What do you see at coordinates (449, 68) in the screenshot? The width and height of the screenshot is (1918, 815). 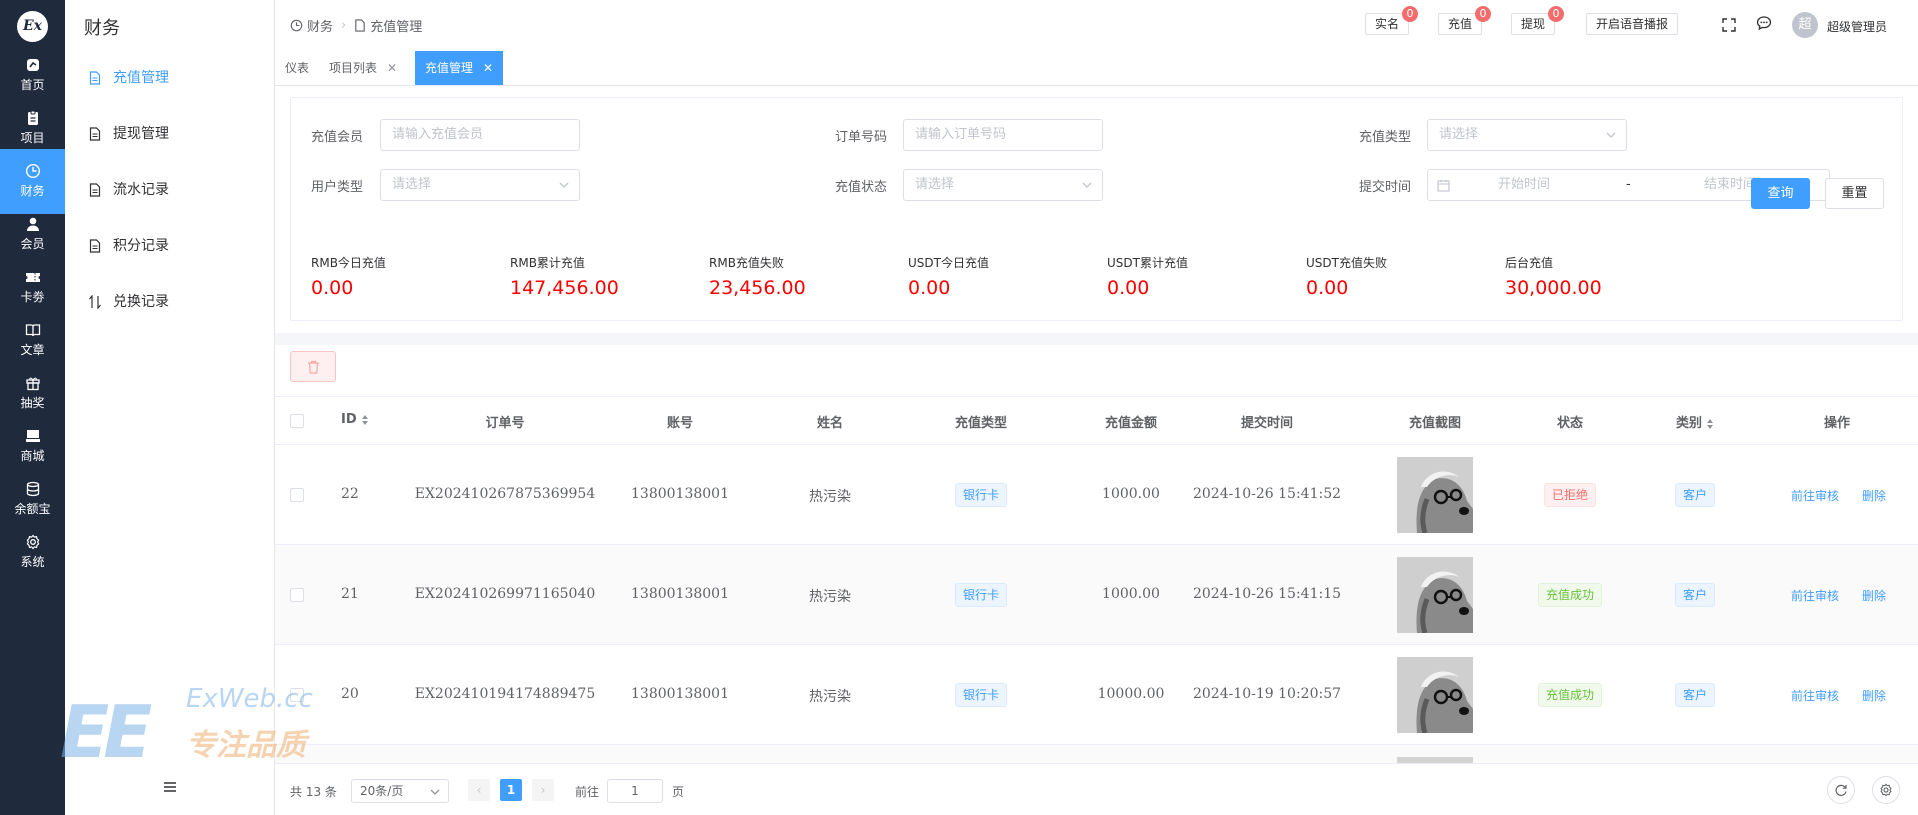 I see `tab-label: 充值管理` at bounding box center [449, 68].